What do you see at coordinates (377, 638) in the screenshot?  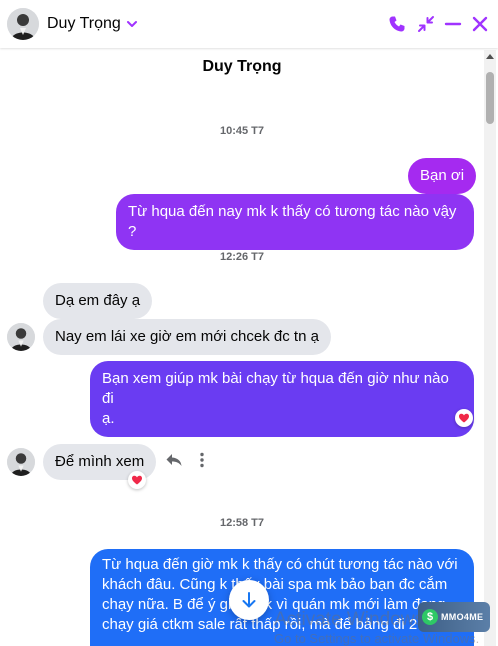 I see `activate-windows-subtext: Go to Settings to activate Windows.` at bounding box center [377, 638].